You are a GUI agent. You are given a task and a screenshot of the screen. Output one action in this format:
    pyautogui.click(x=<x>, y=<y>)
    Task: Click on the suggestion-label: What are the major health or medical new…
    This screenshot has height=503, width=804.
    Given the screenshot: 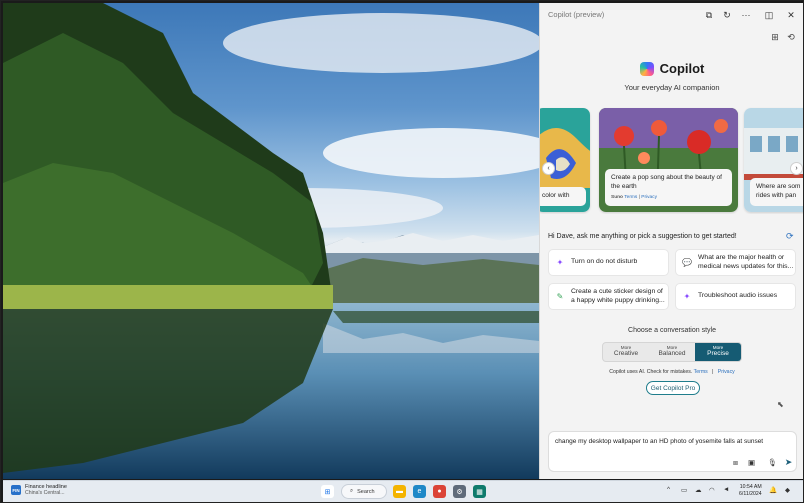 What is the action you would take?
    pyautogui.click(x=746, y=261)
    